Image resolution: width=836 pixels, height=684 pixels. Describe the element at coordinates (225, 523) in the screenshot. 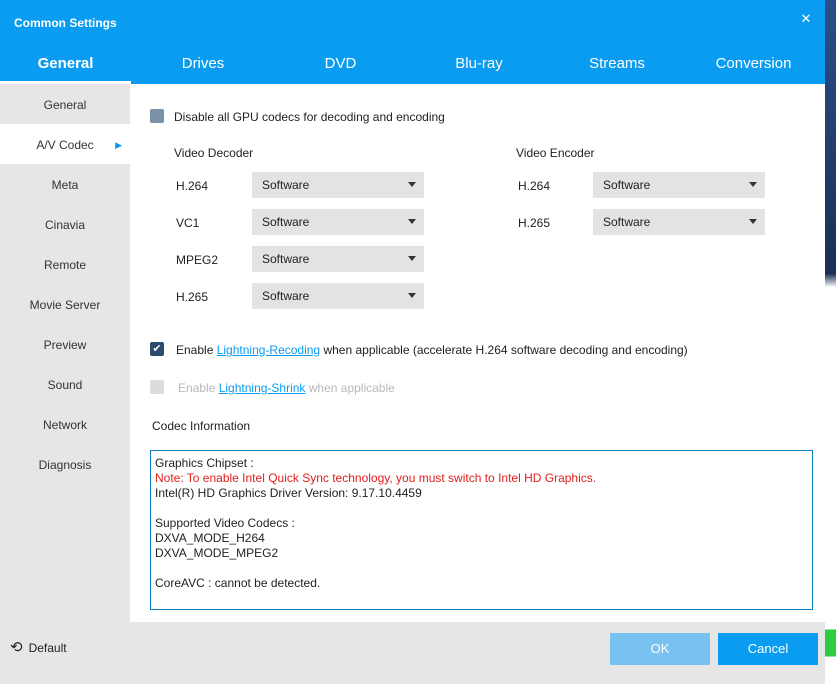

I see `supported-codecs-heading: Supported Video Codecs :` at that location.